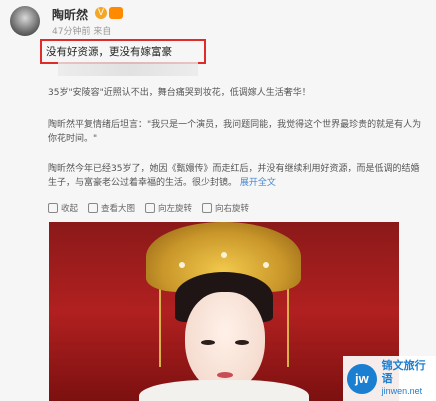 Image resolution: width=436 pixels, height=401 pixels. What do you see at coordinates (70, 14) in the screenshot?
I see `username: 陶昕然` at bounding box center [70, 14].